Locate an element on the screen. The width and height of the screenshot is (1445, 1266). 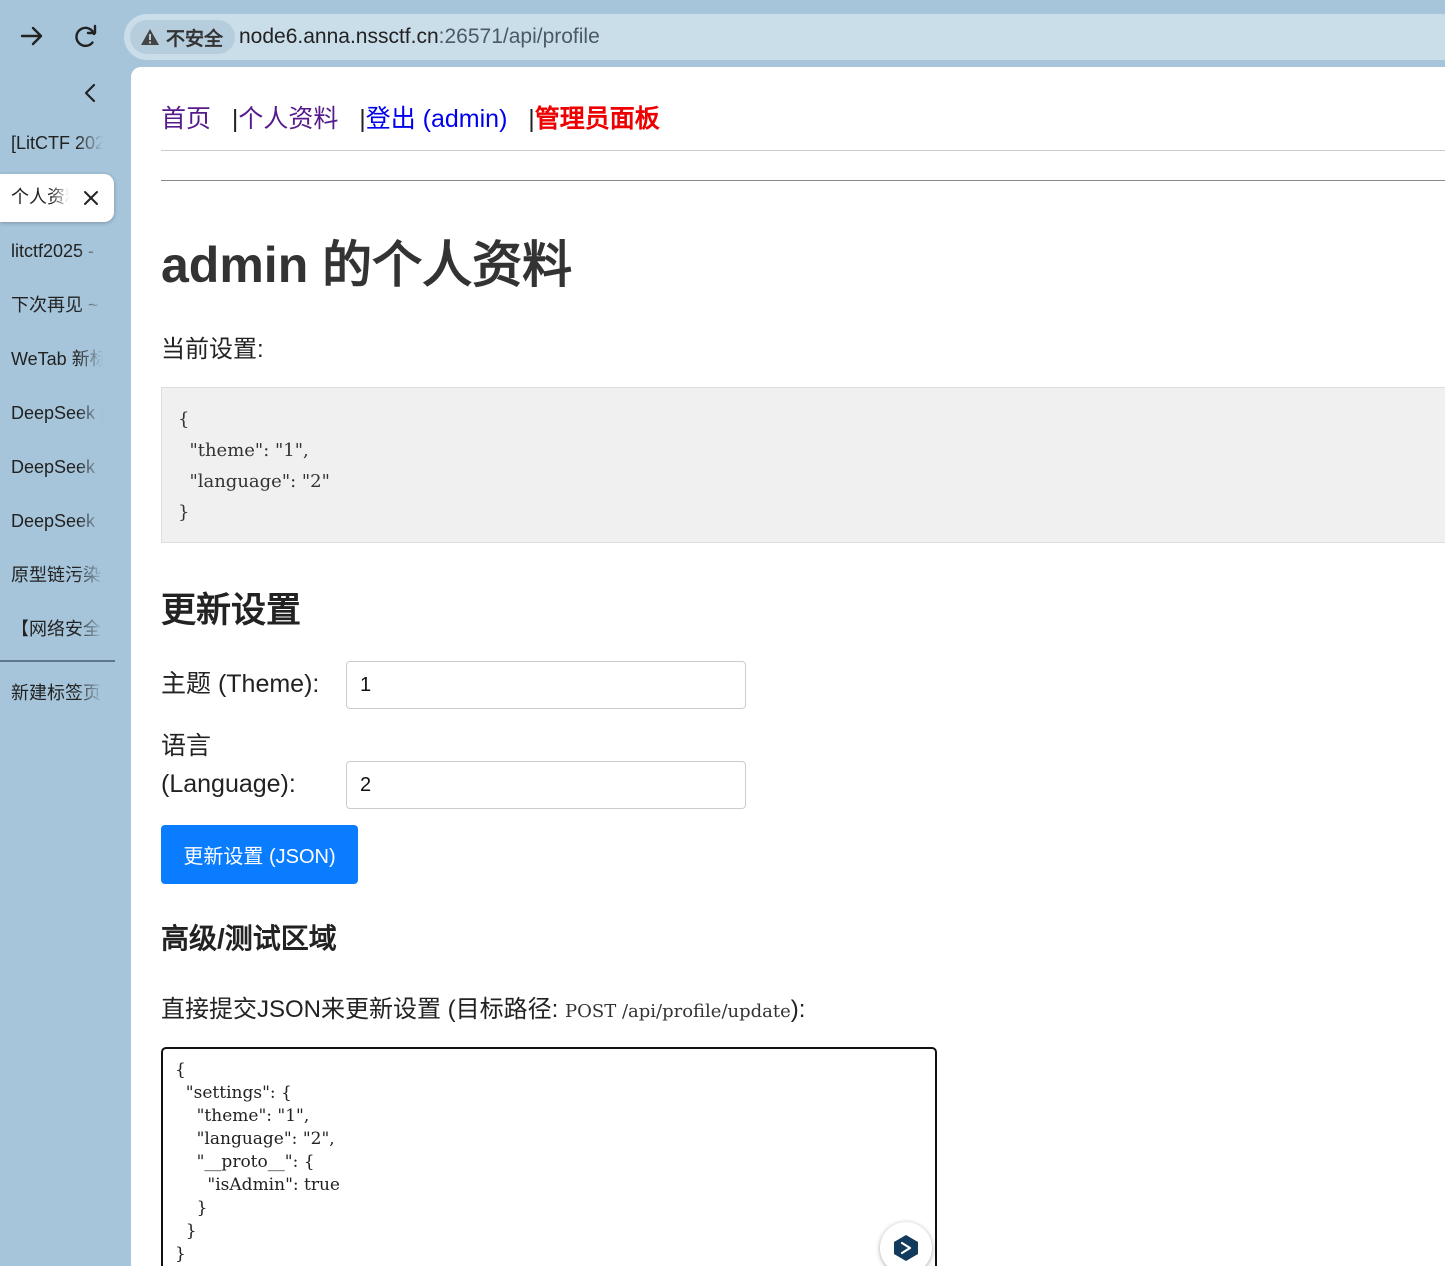
close-icon is located at coordinates (91, 198).